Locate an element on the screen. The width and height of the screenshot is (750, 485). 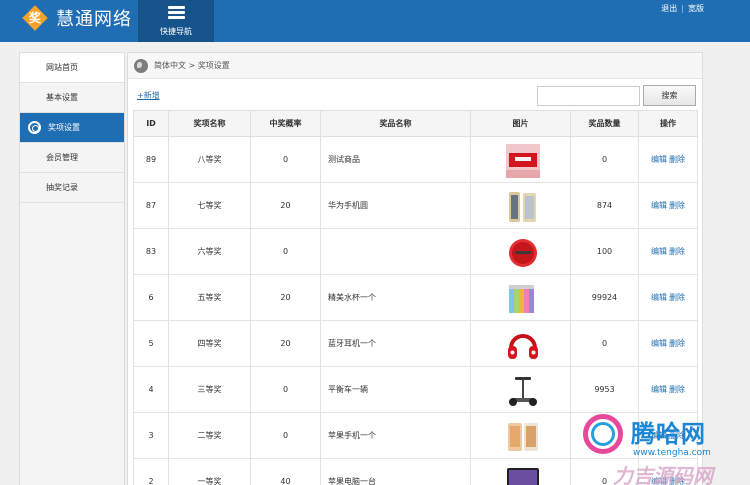
col-header-ops: 操作 is located at coordinates (668, 123).